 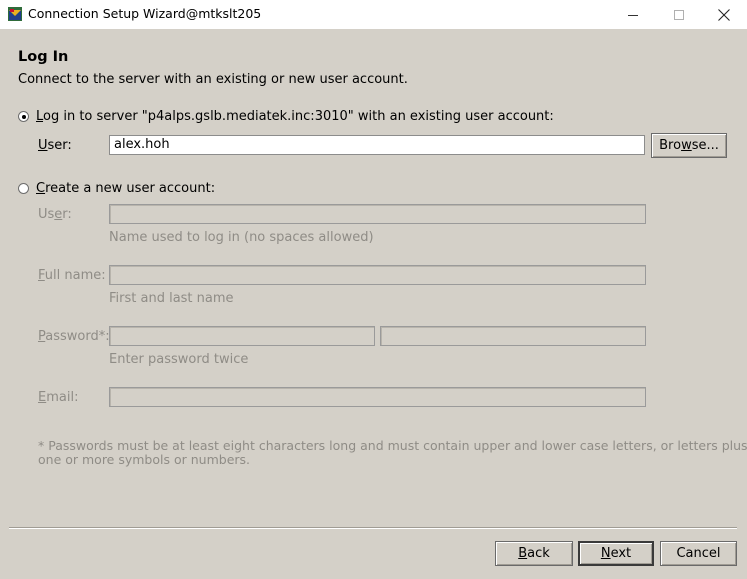 What do you see at coordinates (241, 237) in the screenshot?
I see `new-user-hint: Name used to log in (no spaces allowed)` at bounding box center [241, 237].